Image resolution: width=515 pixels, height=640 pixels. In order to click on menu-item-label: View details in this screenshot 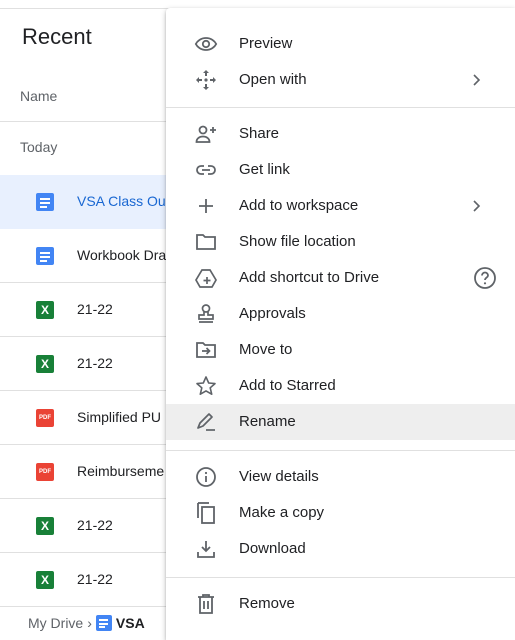, I will do `click(279, 476)`.